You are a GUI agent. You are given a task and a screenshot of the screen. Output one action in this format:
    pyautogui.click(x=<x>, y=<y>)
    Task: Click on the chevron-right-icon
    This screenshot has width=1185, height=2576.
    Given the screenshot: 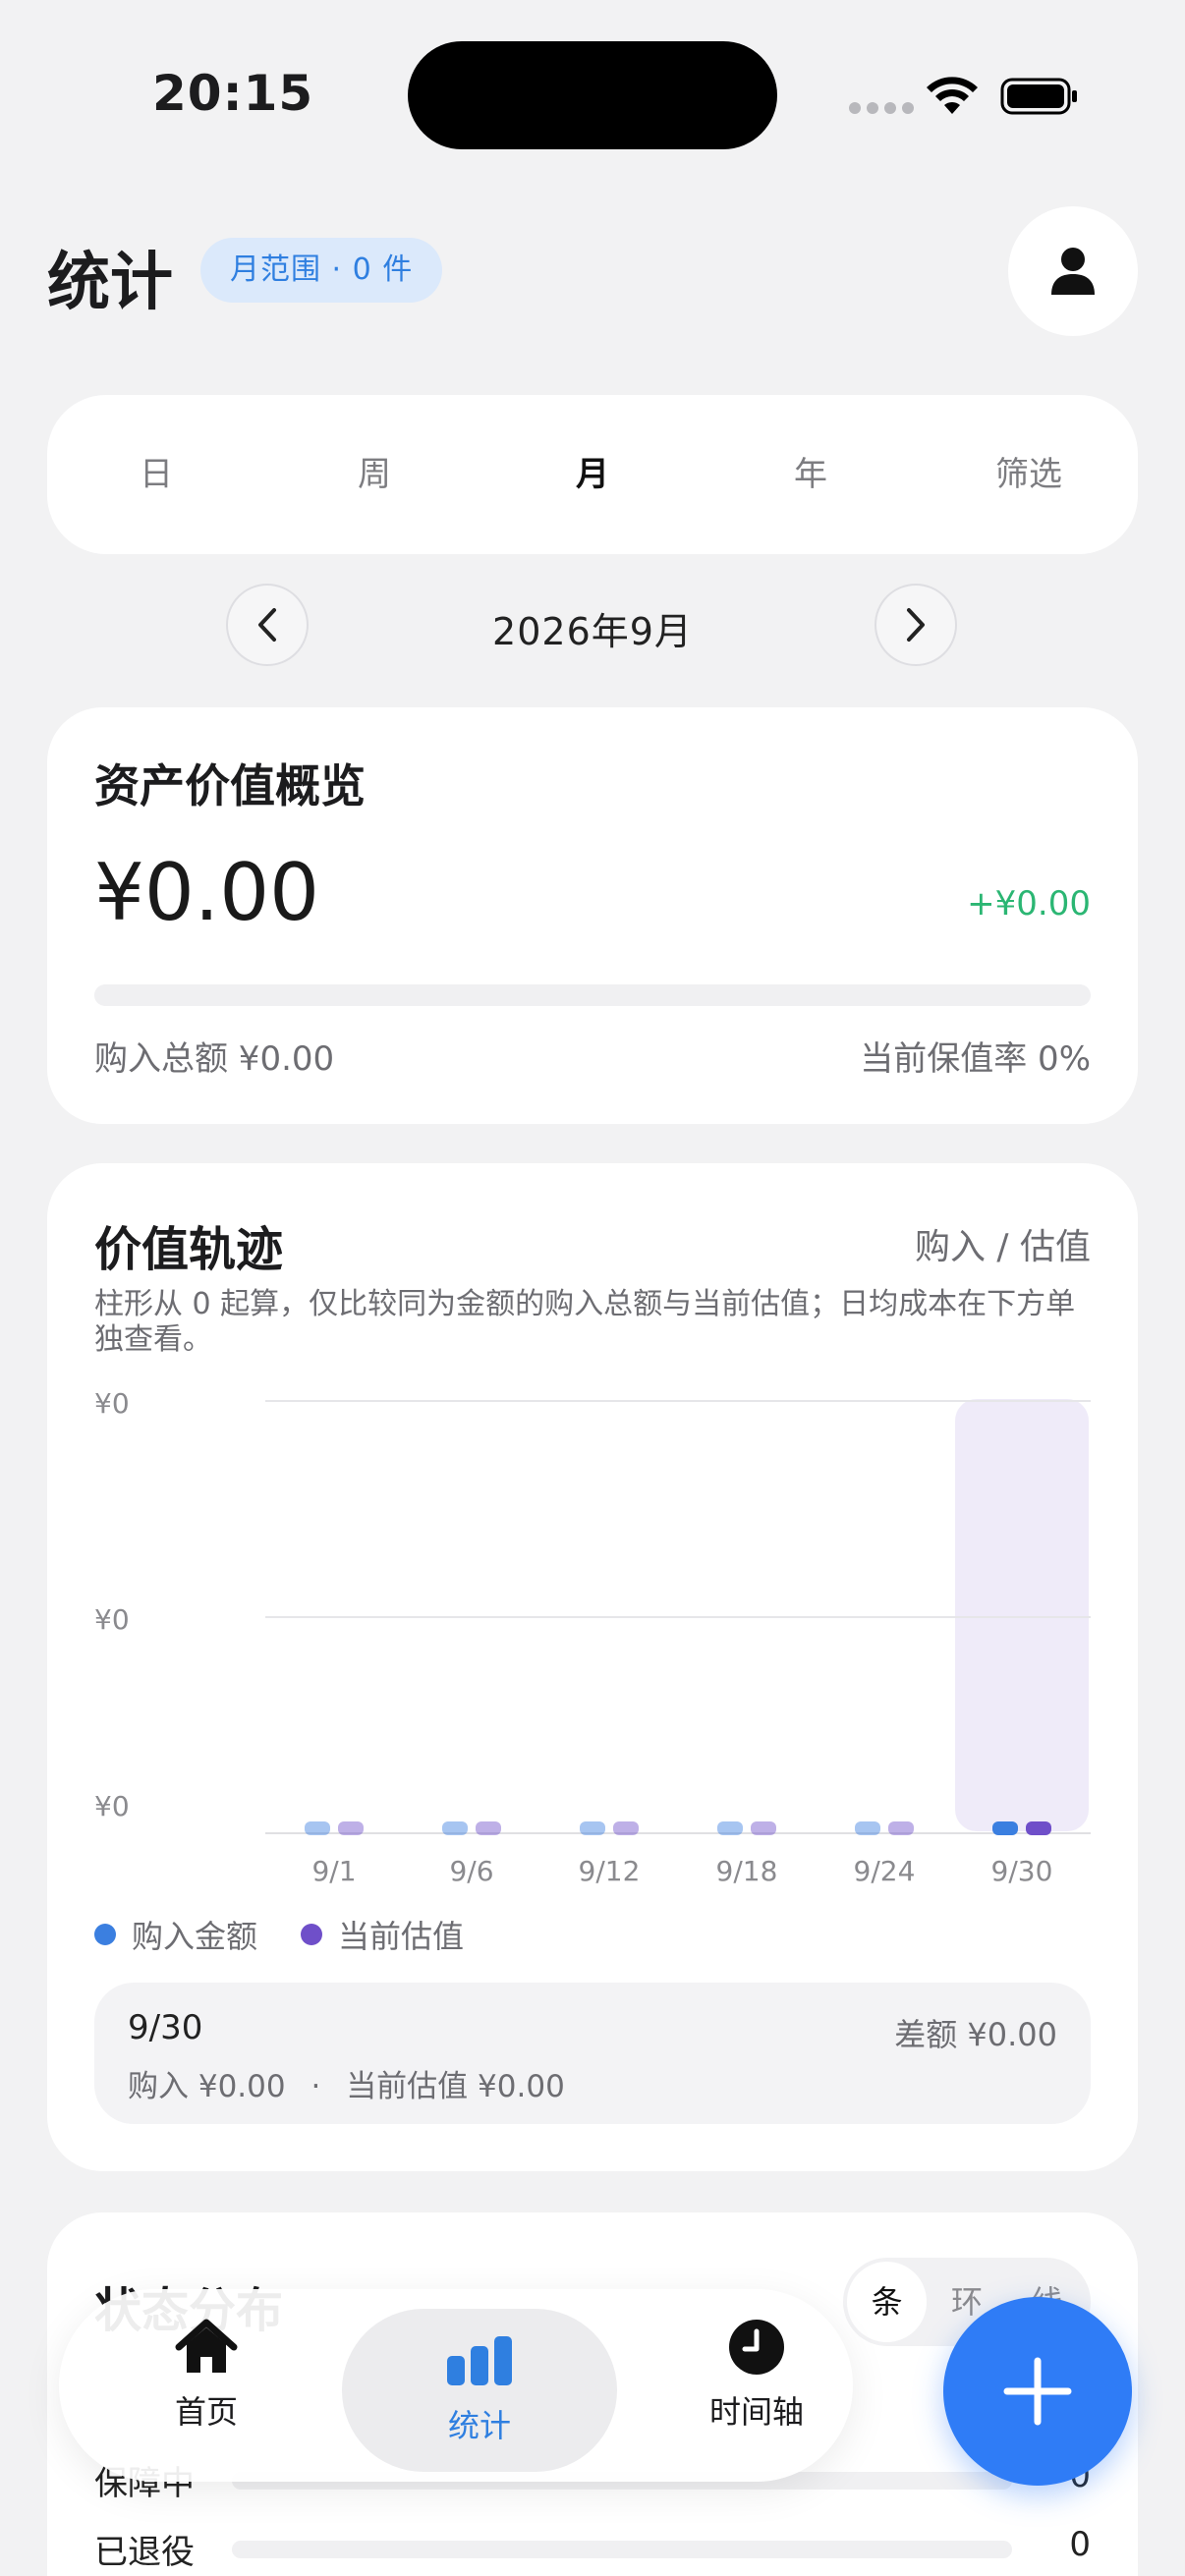 What is the action you would take?
    pyautogui.click(x=916, y=625)
    